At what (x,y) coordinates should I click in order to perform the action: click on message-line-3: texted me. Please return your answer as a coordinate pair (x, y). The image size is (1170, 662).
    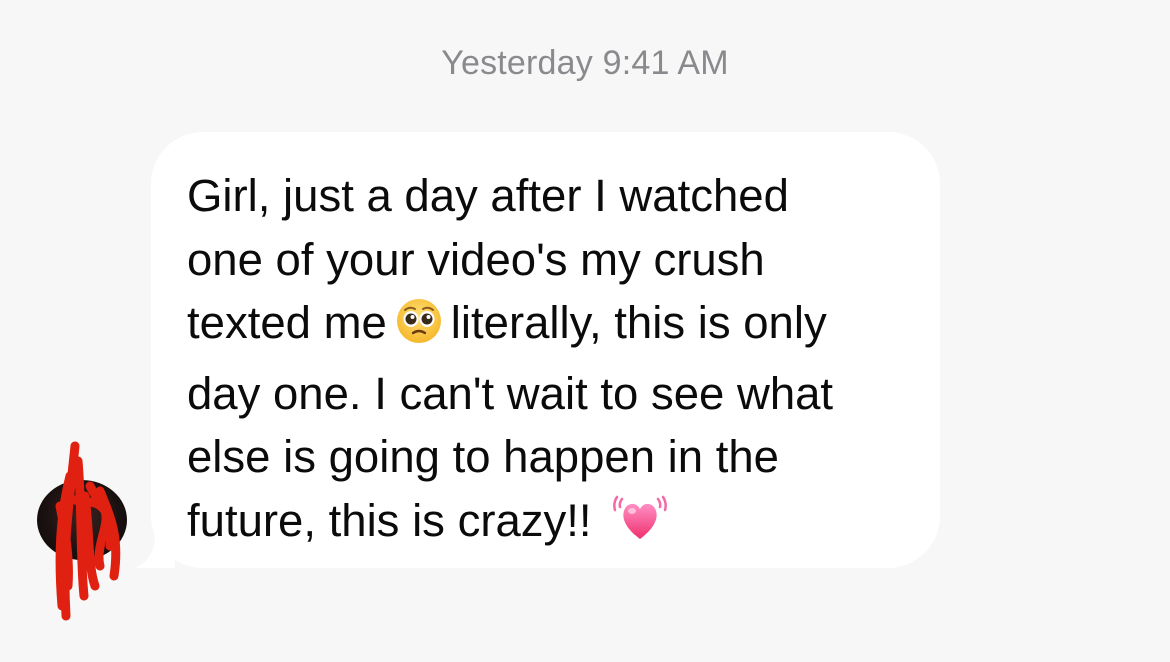
    Looking at the image, I should click on (287, 322).